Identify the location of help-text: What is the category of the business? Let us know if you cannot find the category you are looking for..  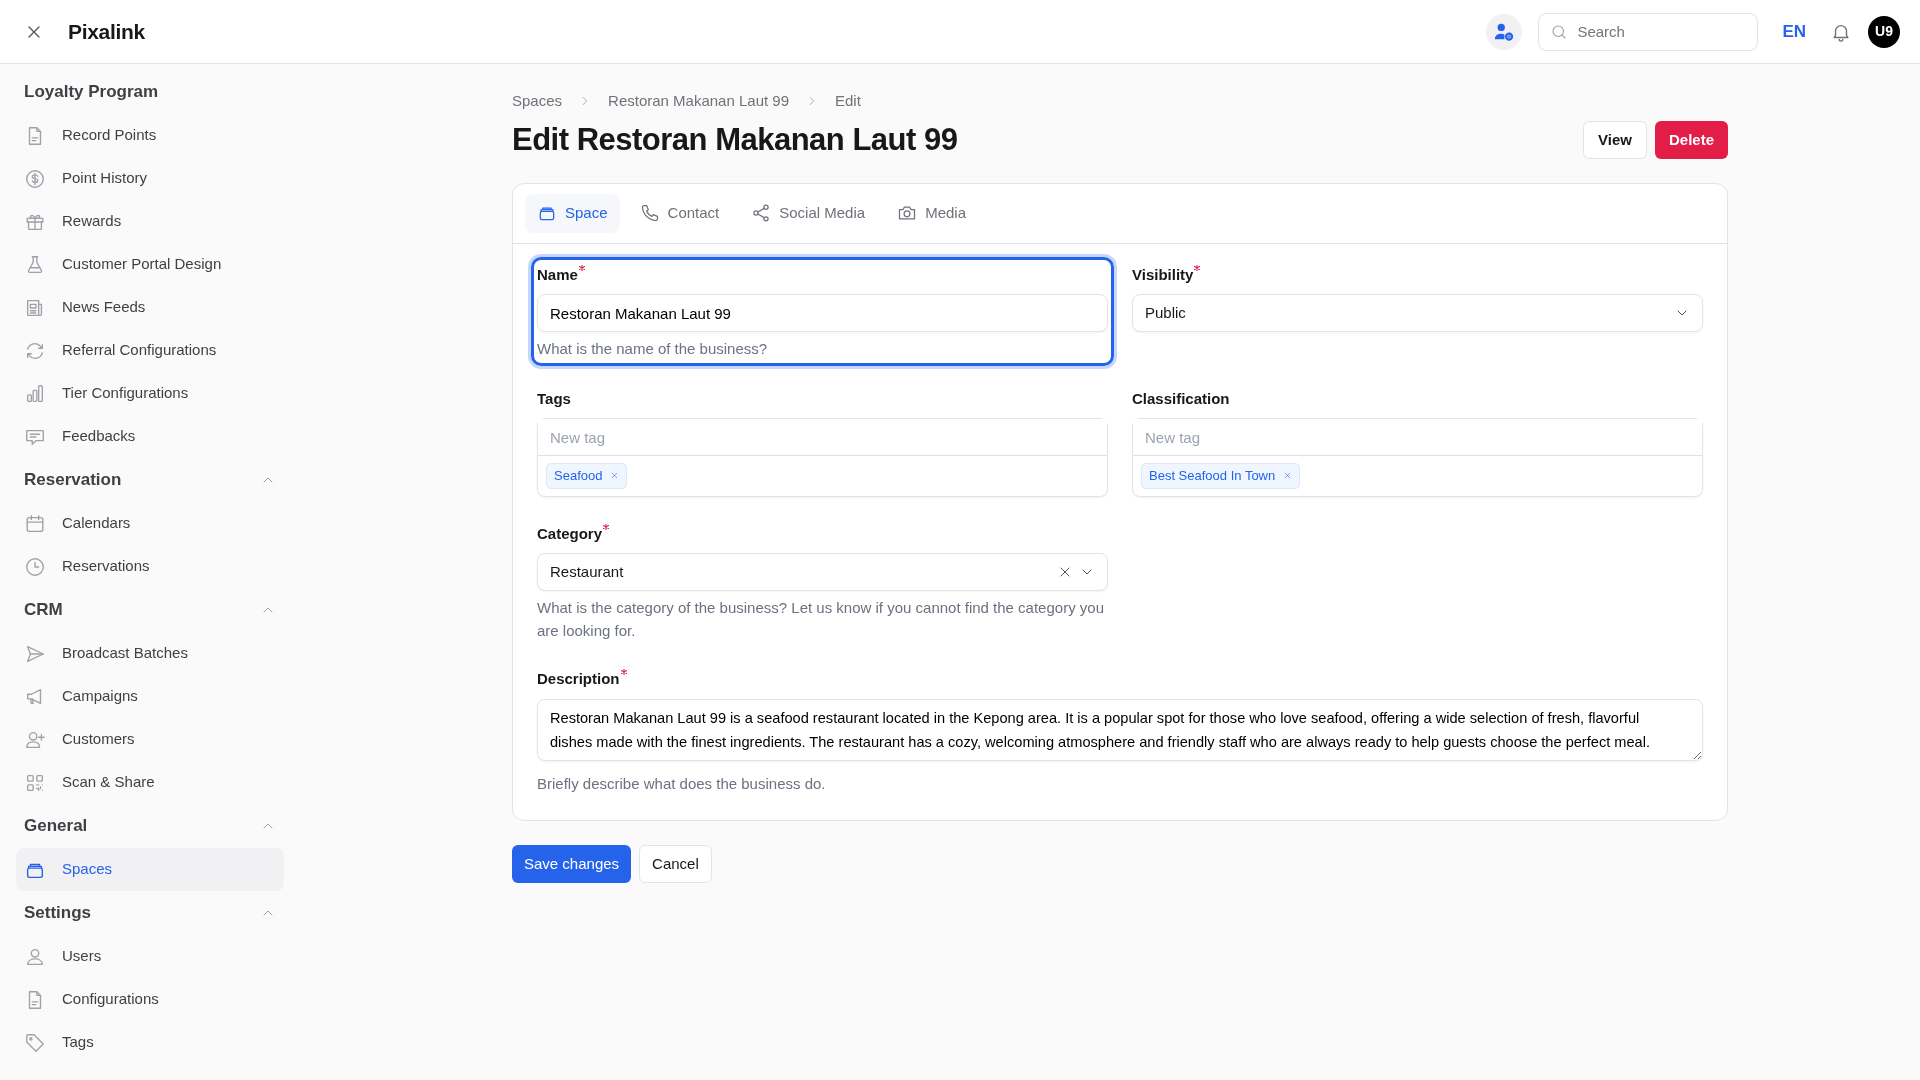
(821, 619).